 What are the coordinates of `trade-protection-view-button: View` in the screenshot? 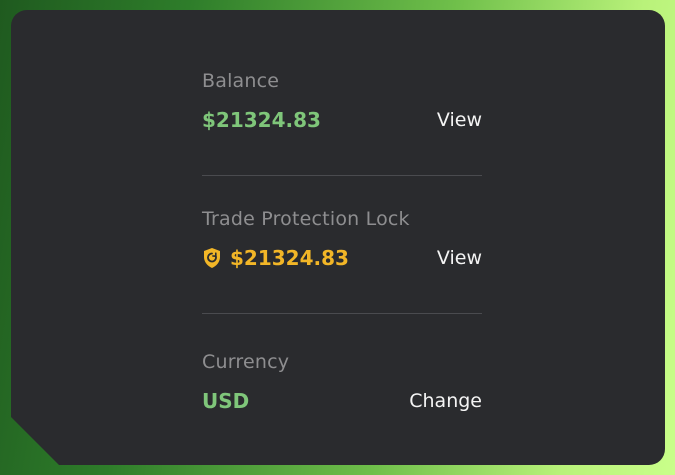 It's located at (459, 258).